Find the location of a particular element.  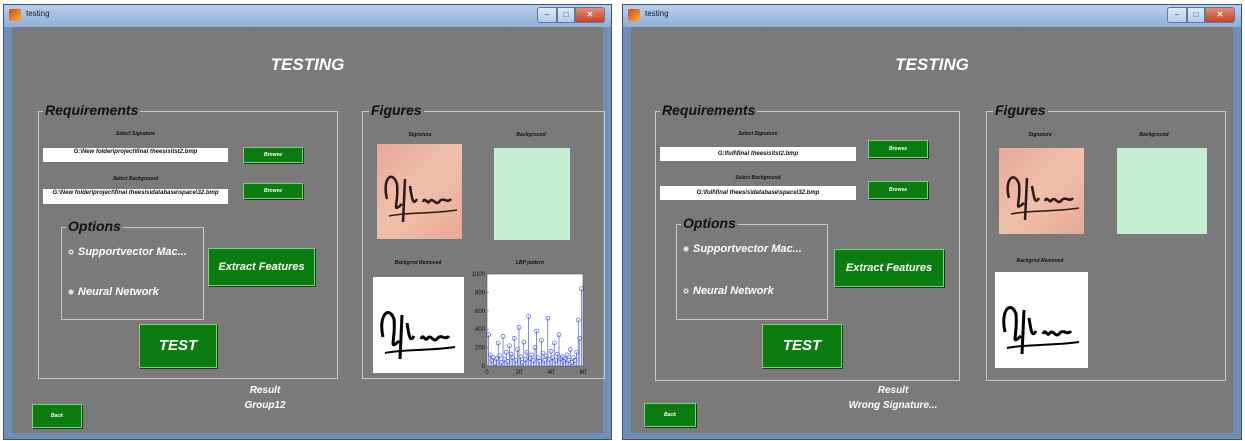

x-tick-label: 0 is located at coordinates (487, 373).